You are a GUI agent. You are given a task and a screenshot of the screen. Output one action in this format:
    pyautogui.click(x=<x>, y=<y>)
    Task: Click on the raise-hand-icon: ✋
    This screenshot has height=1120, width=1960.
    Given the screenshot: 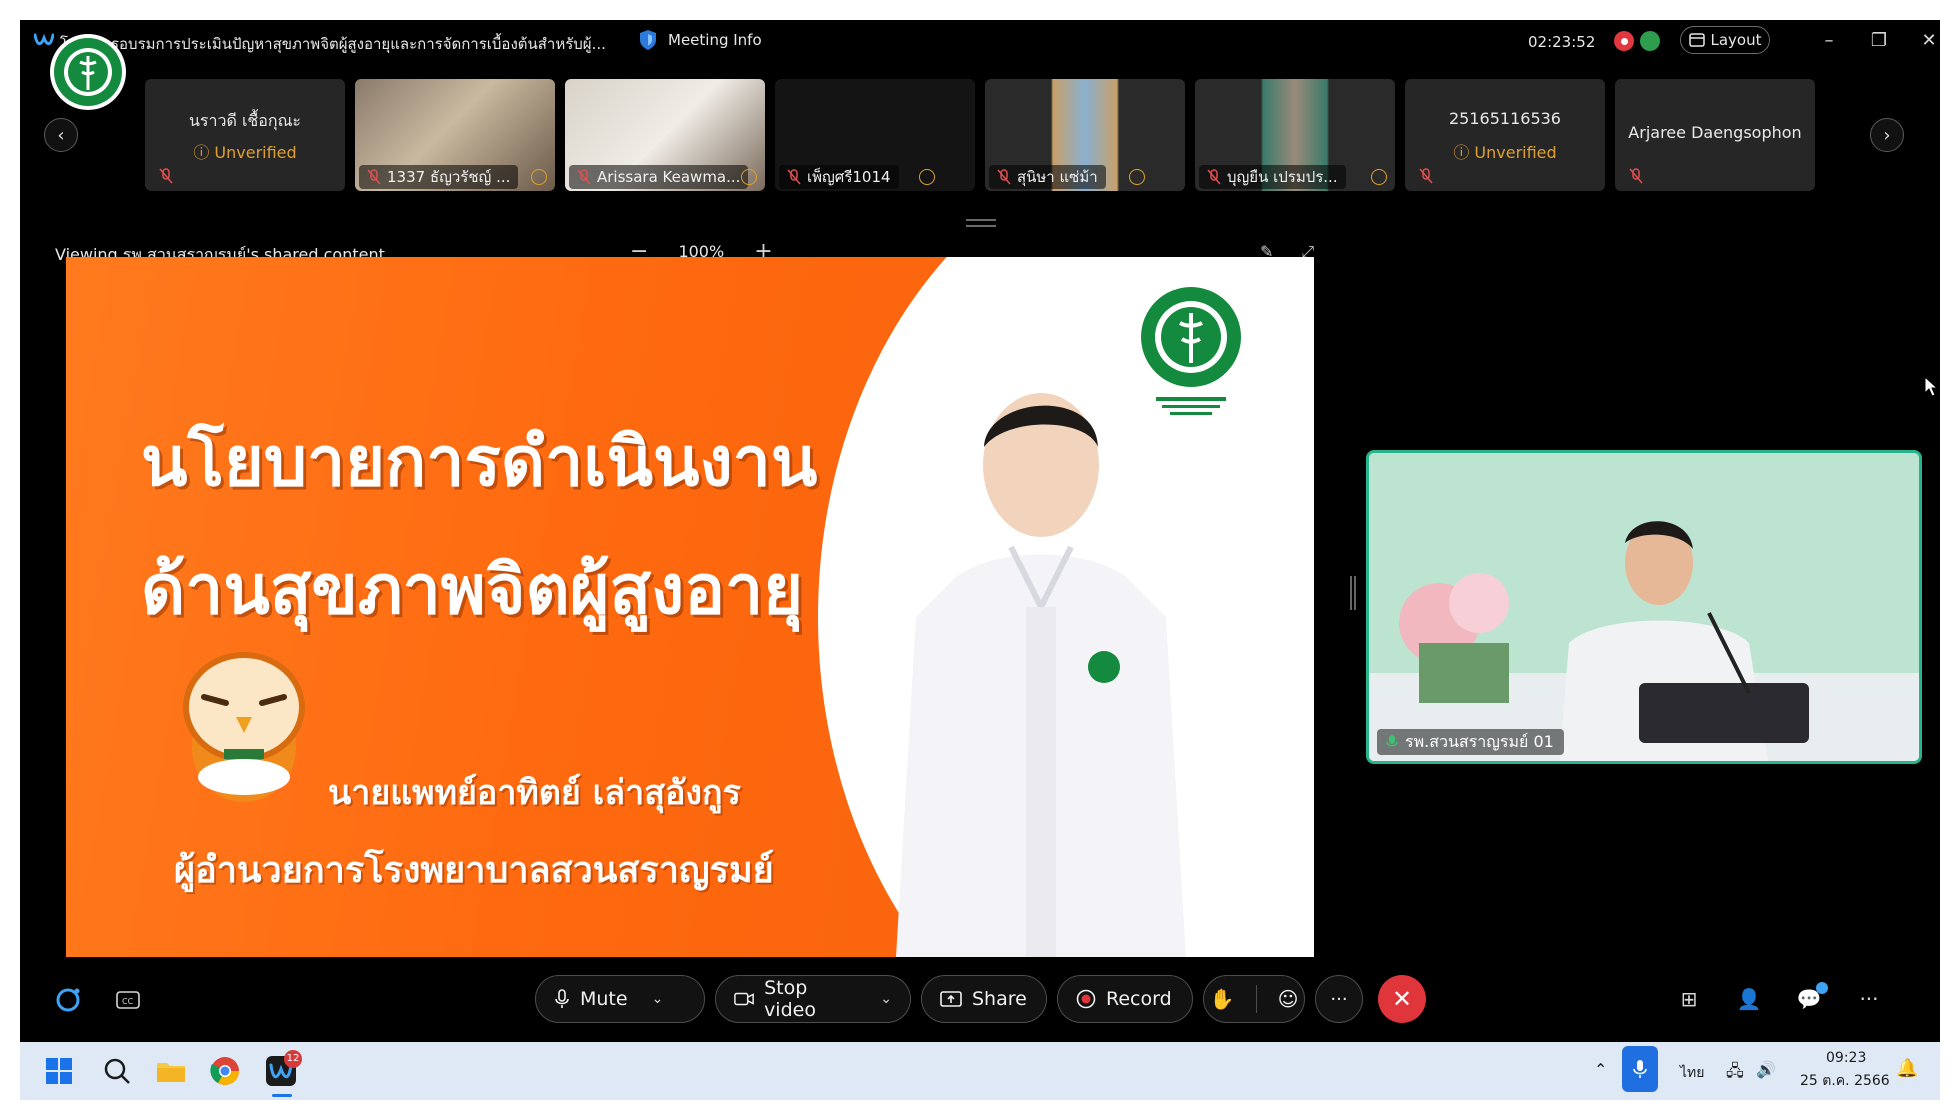 What is the action you would take?
    pyautogui.click(x=1222, y=999)
    